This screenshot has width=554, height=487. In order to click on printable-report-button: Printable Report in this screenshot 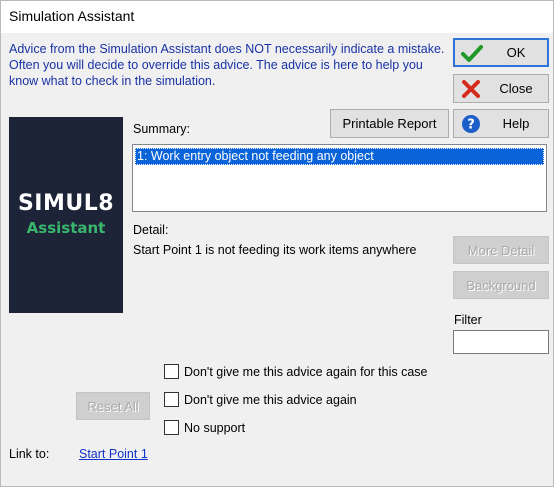, I will do `click(389, 123)`.